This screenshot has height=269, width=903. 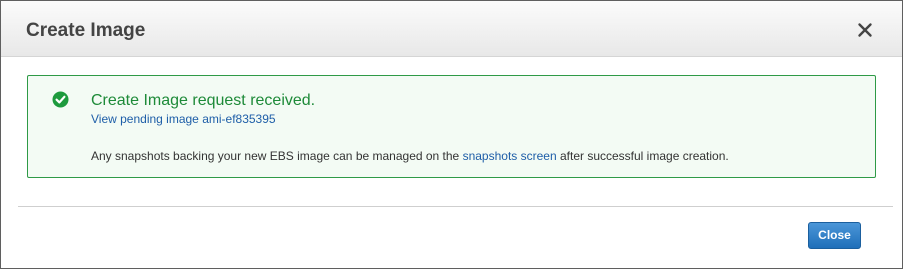 What do you see at coordinates (834, 235) in the screenshot?
I see `close-button: Close` at bounding box center [834, 235].